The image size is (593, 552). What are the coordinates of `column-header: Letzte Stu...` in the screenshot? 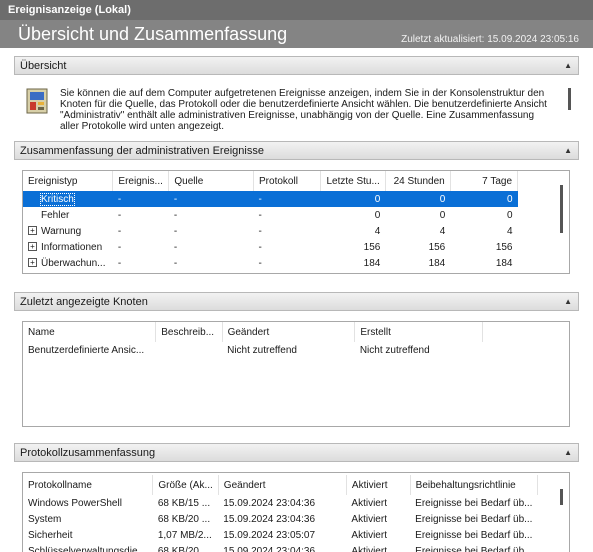 It's located at (353, 181).